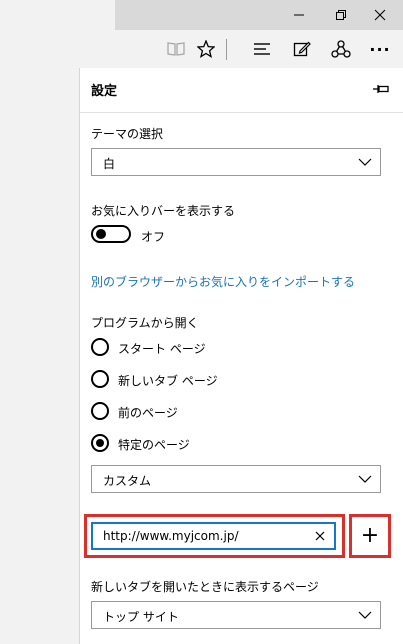 The height and width of the screenshot is (644, 403). What do you see at coordinates (205, 587) in the screenshot?
I see `newtab-label: 新しいタブを開いたときに表示するページ` at bounding box center [205, 587].